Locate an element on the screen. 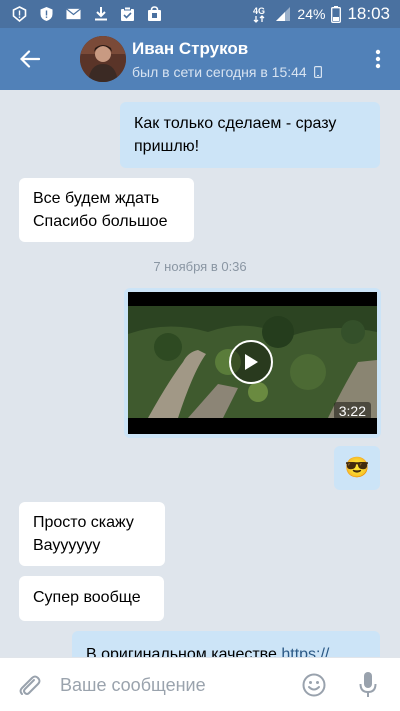  message-outgoing: Как только сделаем - сразу пришлю! is located at coordinates (250, 135).